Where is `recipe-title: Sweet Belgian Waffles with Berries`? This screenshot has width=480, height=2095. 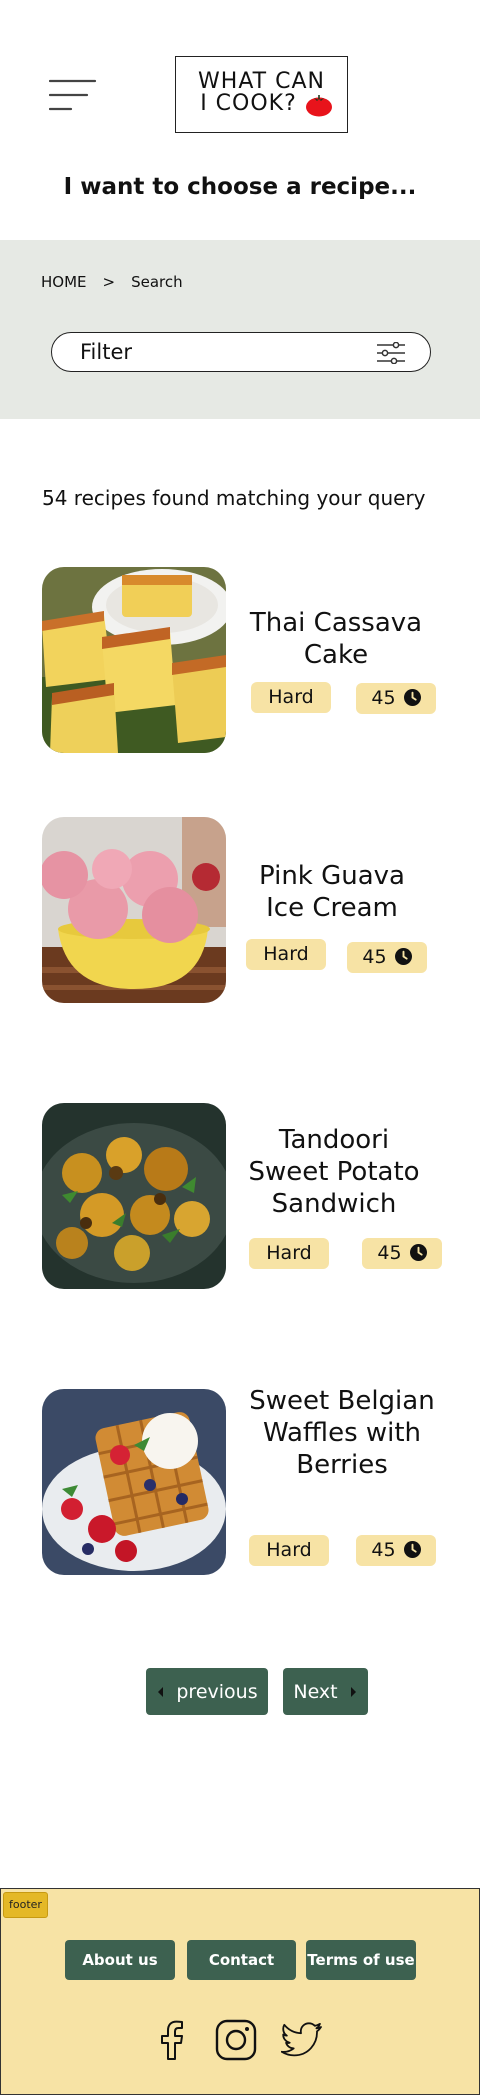 recipe-title: Sweet Belgian Waffles with Berries is located at coordinates (342, 1433).